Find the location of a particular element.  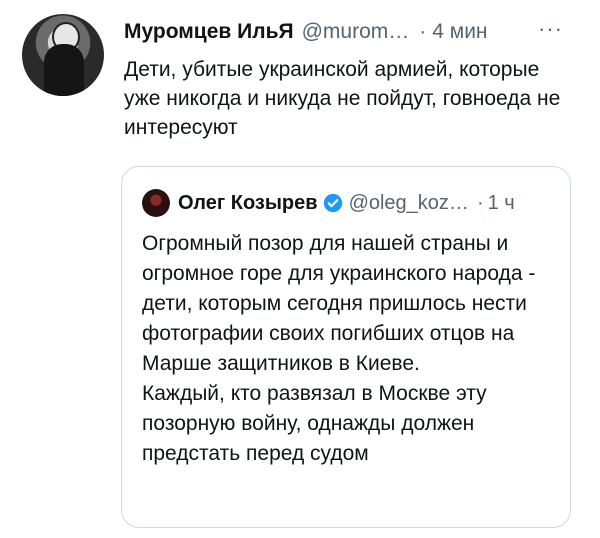

quoted-tweet-header: Олег Козырев @oleg_koz… · 1 ч is located at coordinates (328, 203).